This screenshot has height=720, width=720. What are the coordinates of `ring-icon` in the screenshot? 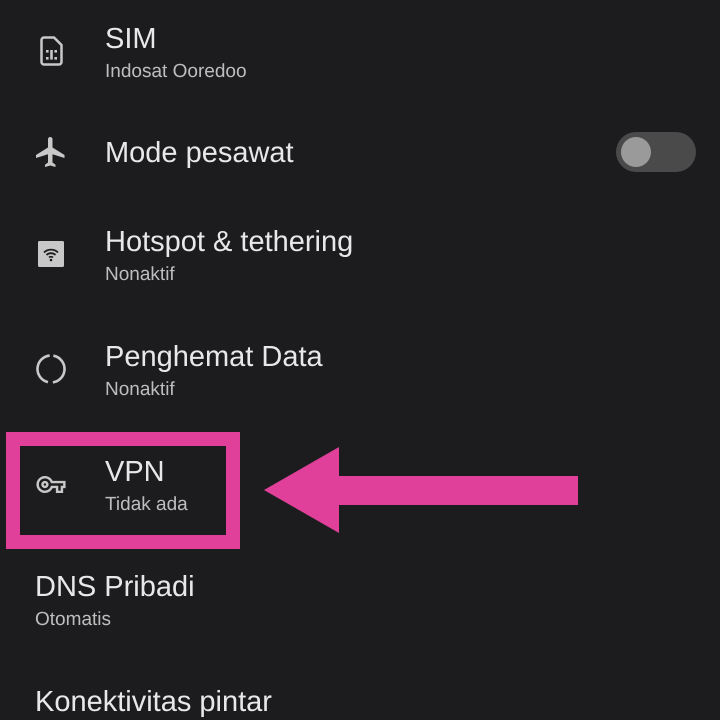 It's located at (51, 369).